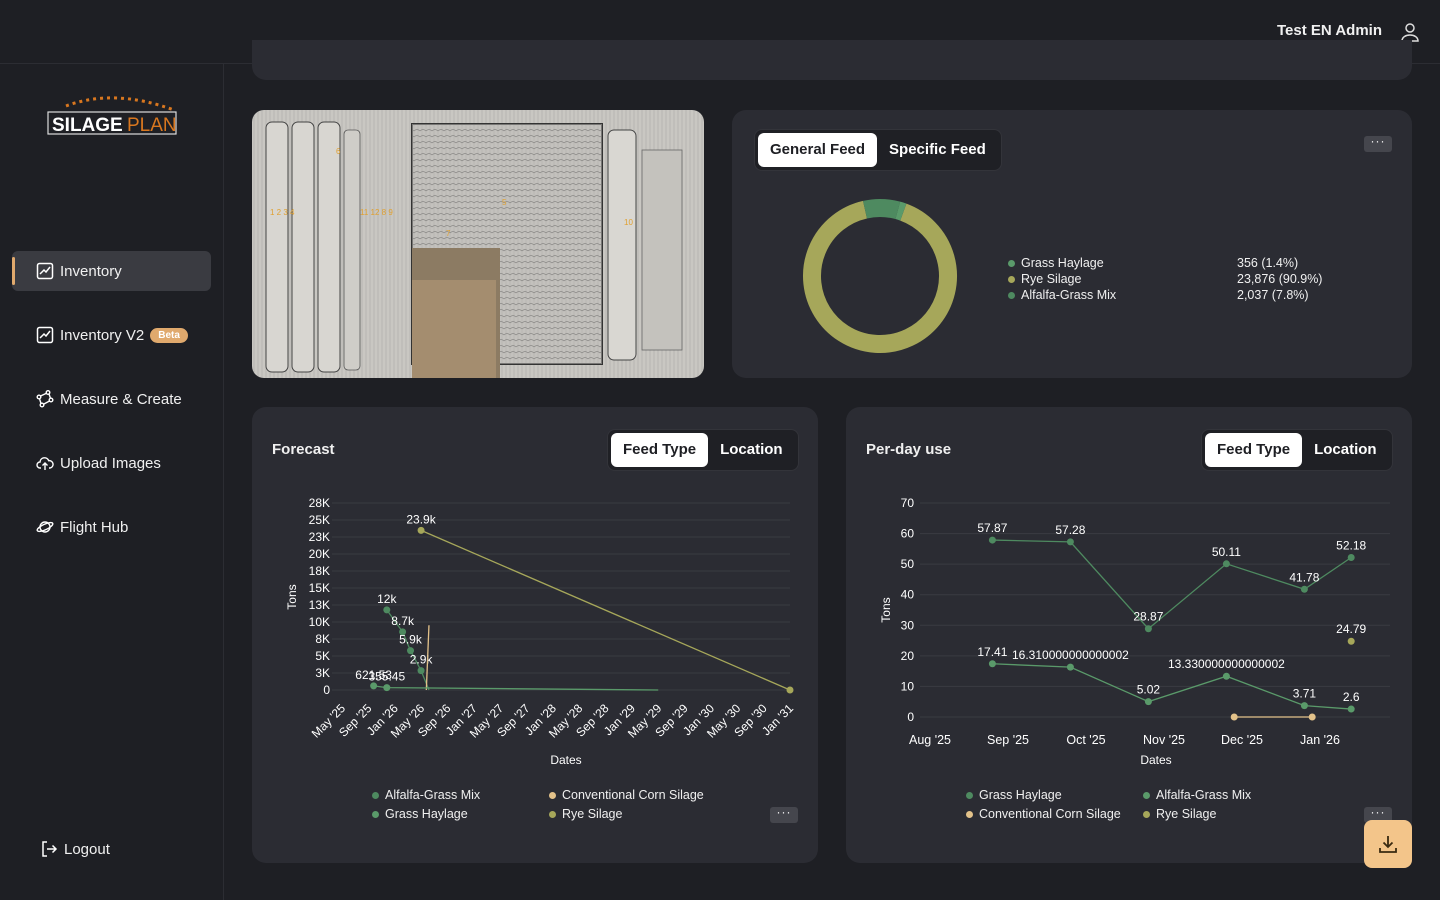  Describe the element at coordinates (1378, 143) in the screenshot. I see `feed-more-button: ···` at that location.